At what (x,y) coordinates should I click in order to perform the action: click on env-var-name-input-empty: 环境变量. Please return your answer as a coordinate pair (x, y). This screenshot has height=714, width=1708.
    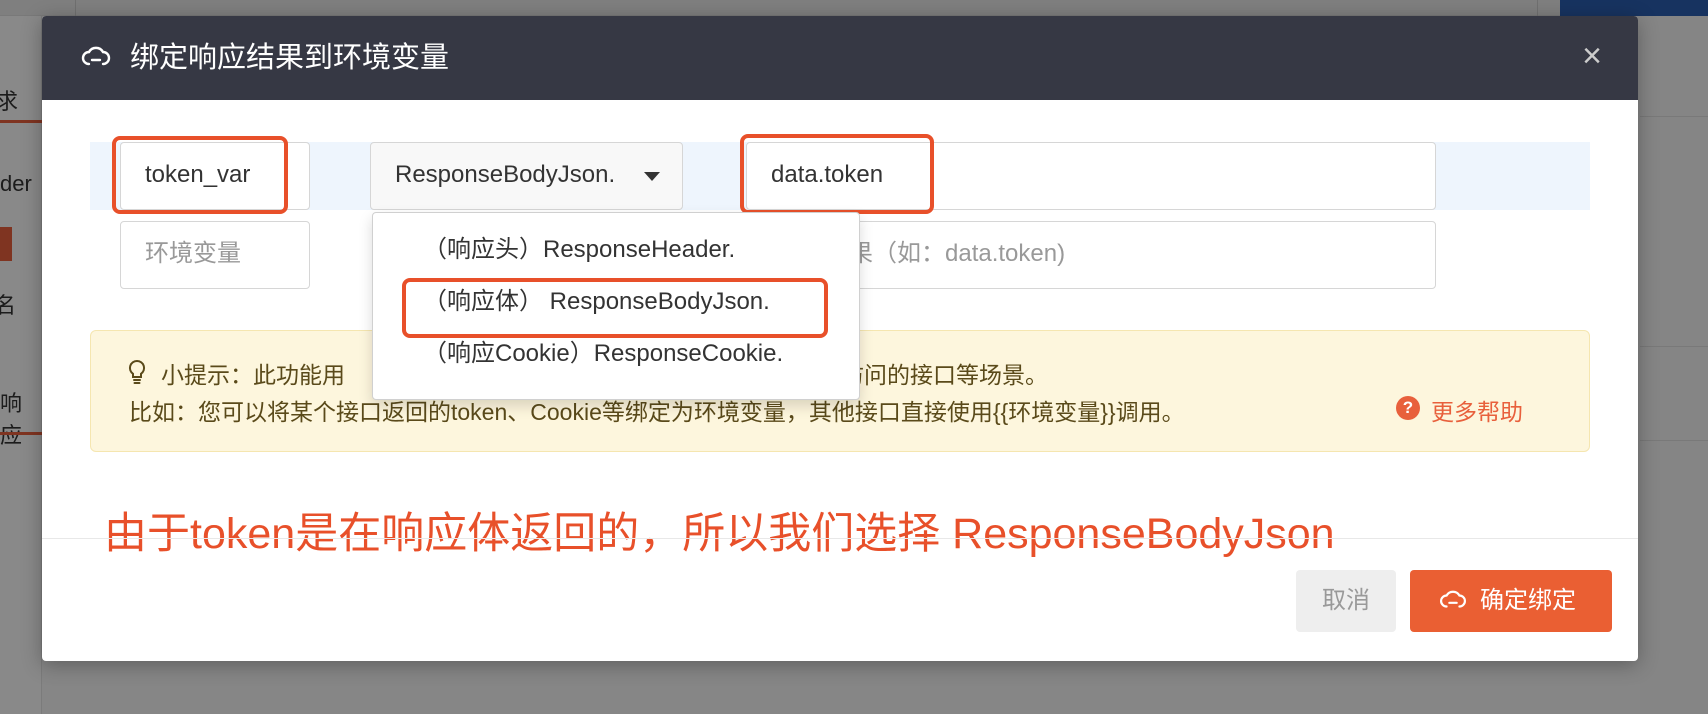
    Looking at the image, I should click on (215, 255).